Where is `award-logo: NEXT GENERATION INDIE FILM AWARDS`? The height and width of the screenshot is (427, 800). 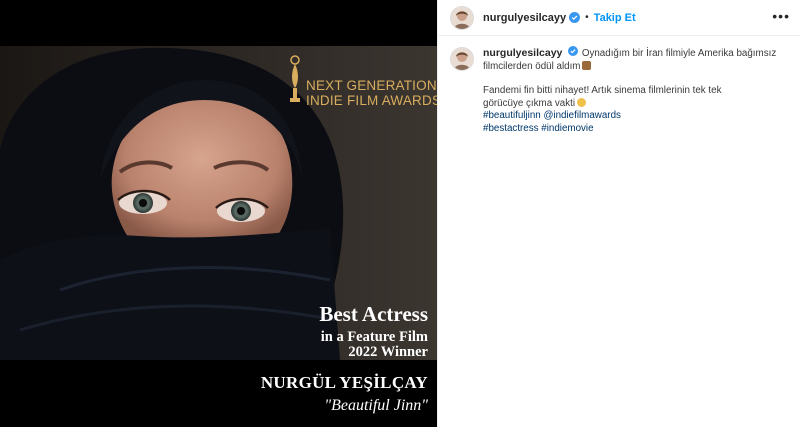
award-logo: NEXT GENERATION INDIE FILM AWARDS is located at coordinates (362, 81).